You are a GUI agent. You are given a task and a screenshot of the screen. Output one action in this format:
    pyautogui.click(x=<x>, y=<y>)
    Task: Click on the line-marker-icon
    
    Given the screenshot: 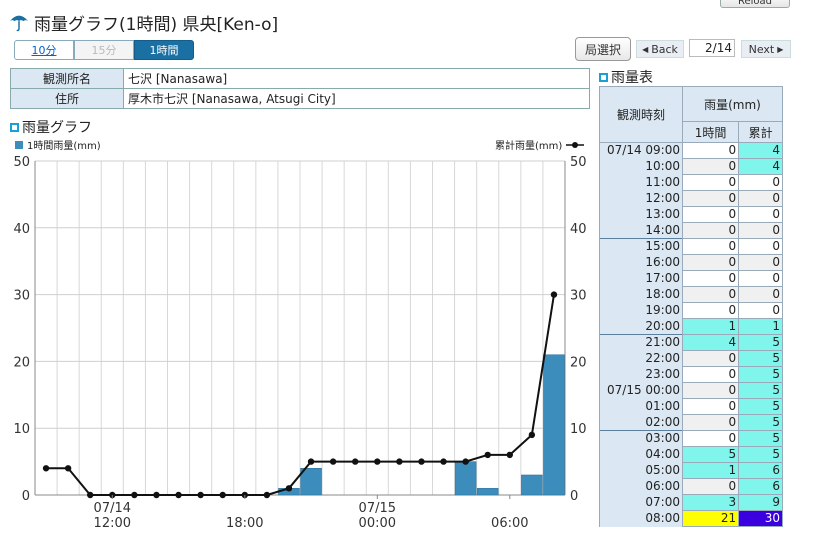 What is the action you would take?
    pyautogui.click(x=575, y=144)
    